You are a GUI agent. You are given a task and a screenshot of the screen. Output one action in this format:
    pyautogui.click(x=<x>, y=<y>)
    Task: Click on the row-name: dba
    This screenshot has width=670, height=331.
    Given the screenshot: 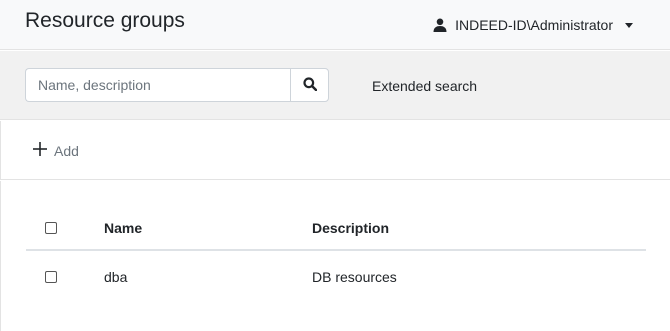 What is the action you would take?
    pyautogui.click(x=115, y=277)
    